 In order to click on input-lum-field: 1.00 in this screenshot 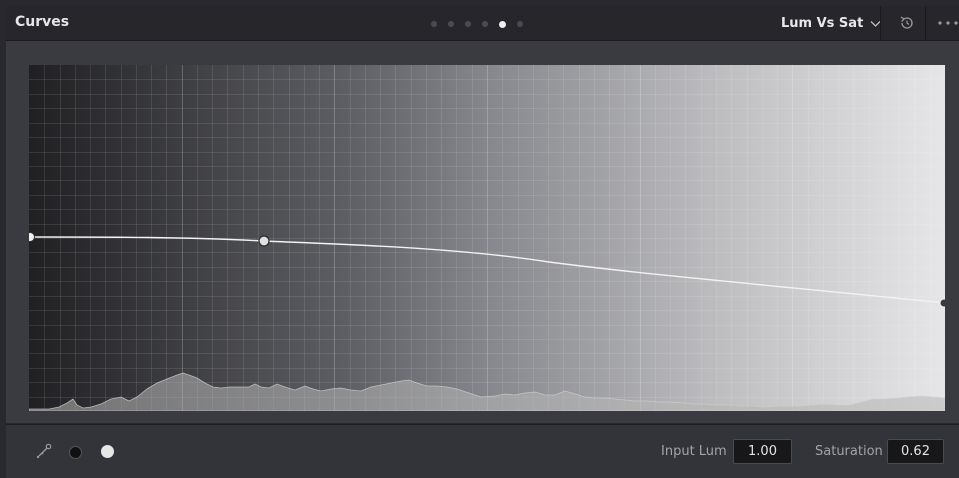, I will do `click(762, 451)`.